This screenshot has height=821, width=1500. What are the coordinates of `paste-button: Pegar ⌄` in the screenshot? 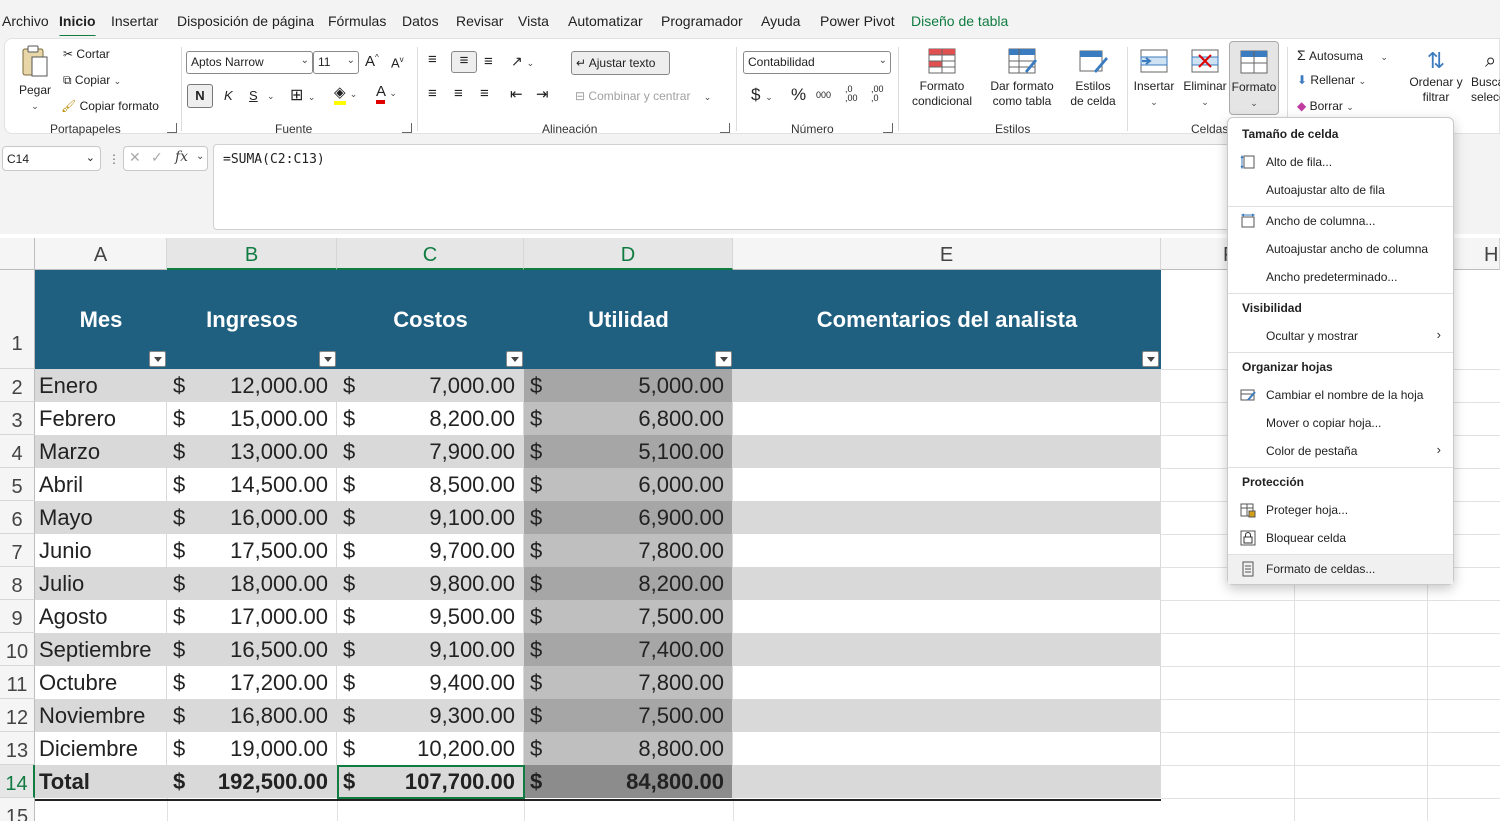 It's located at (35, 79).